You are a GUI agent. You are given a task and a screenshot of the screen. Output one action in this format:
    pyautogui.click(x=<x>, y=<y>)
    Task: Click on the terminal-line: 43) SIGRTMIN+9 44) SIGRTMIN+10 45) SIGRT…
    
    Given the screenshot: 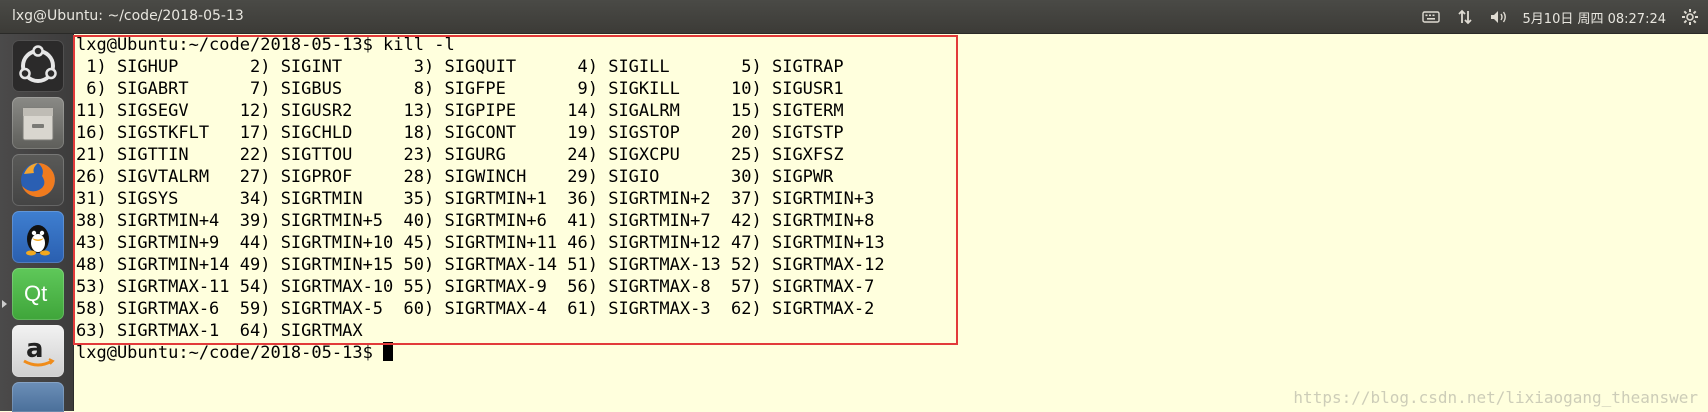 What is the action you would take?
    pyautogui.click(x=480, y=243)
    